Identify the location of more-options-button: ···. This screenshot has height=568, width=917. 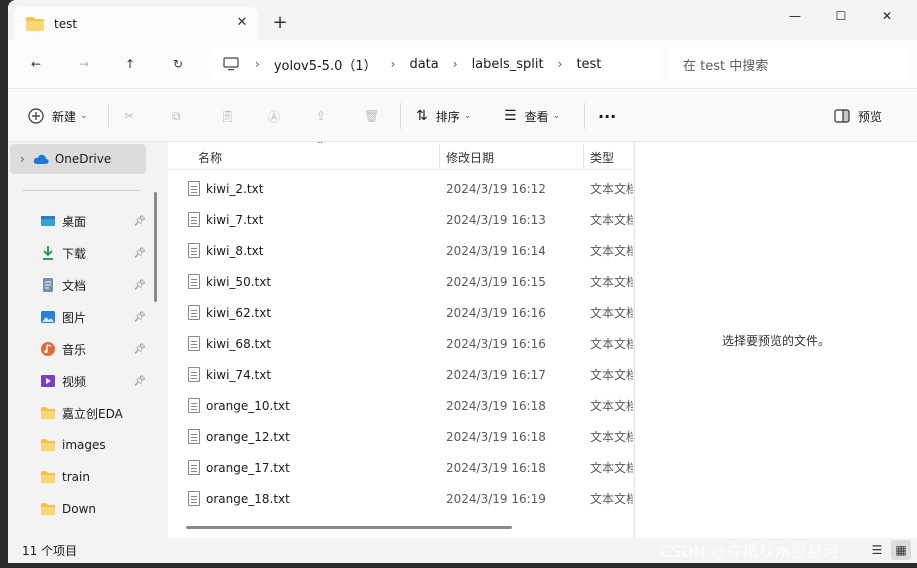
(607, 116).